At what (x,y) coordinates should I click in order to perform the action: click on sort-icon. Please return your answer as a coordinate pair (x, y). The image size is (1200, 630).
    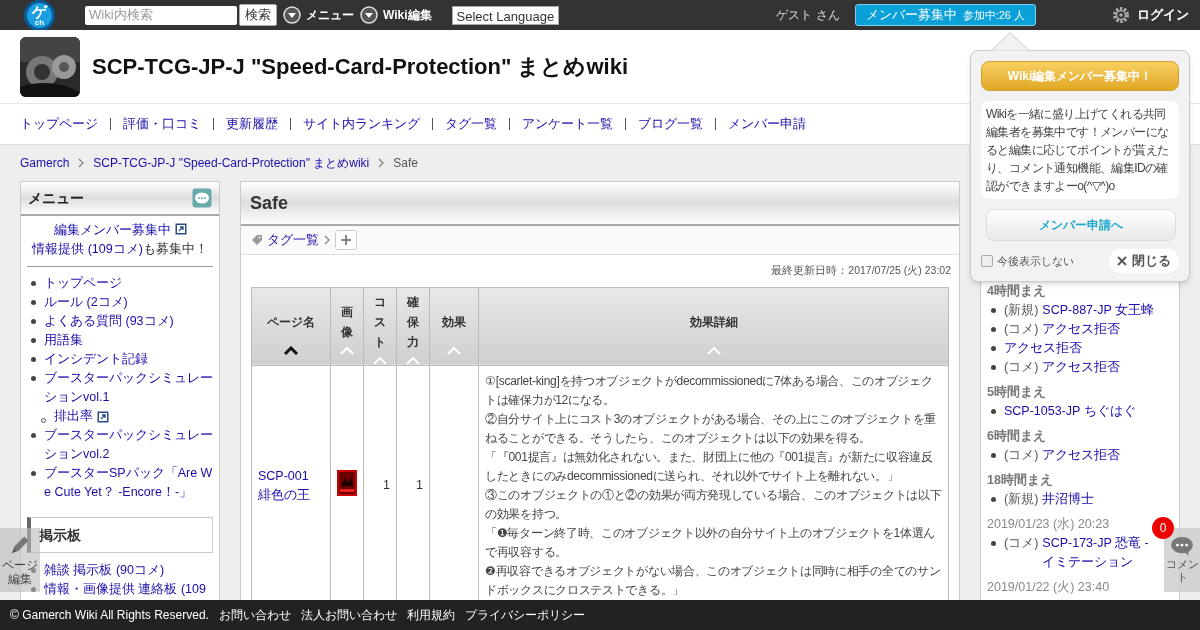
    Looking at the image, I should click on (291, 350).